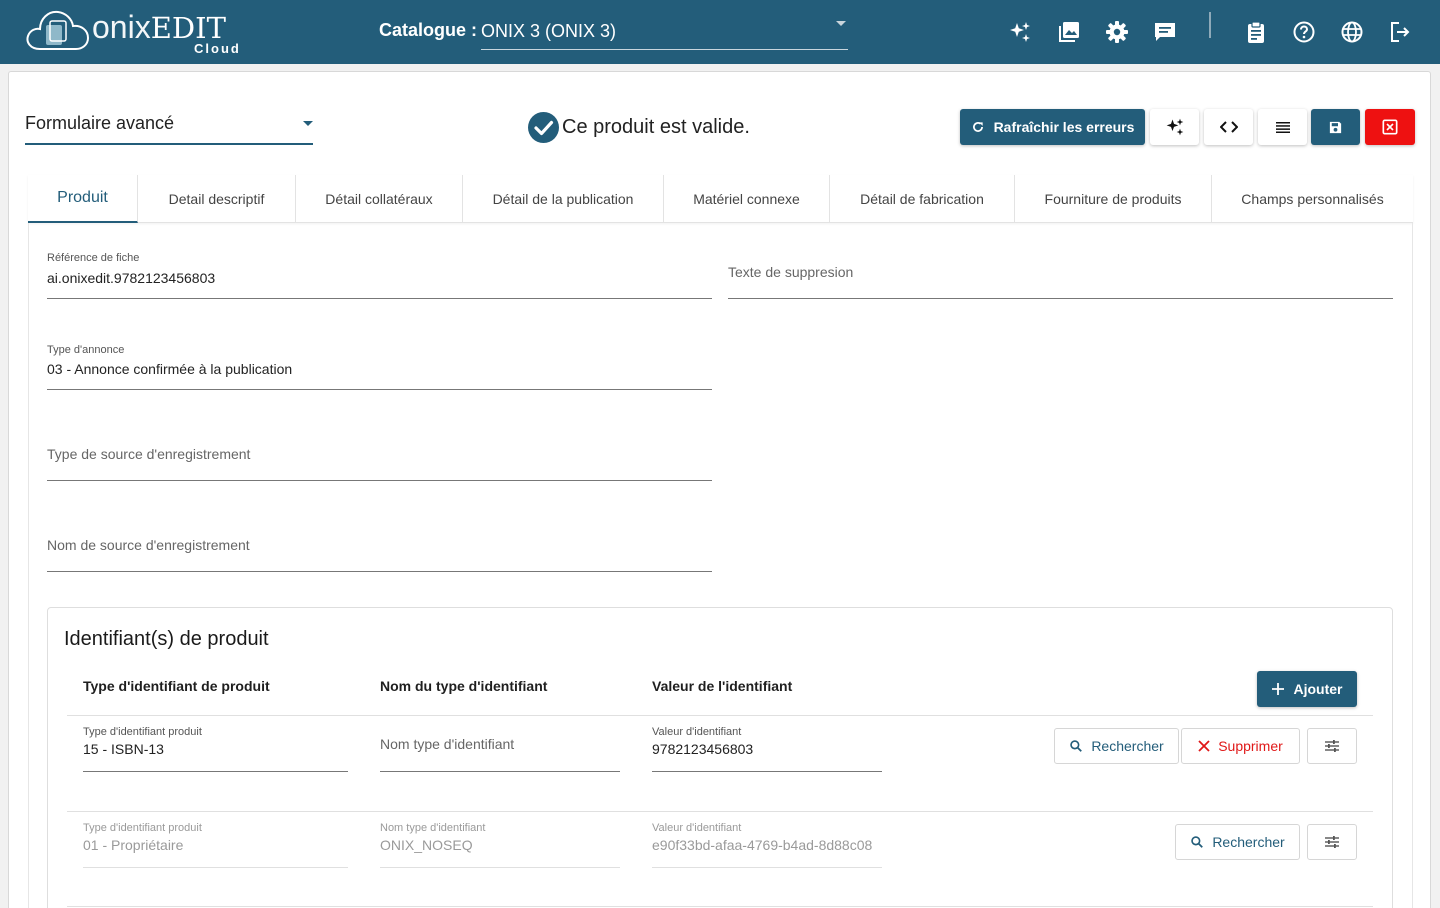 This screenshot has height=908, width=1440. What do you see at coordinates (176, 686) in the screenshot?
I see `column-header-type: Type d'identifiant de produit` at bounding box center [176, 686].